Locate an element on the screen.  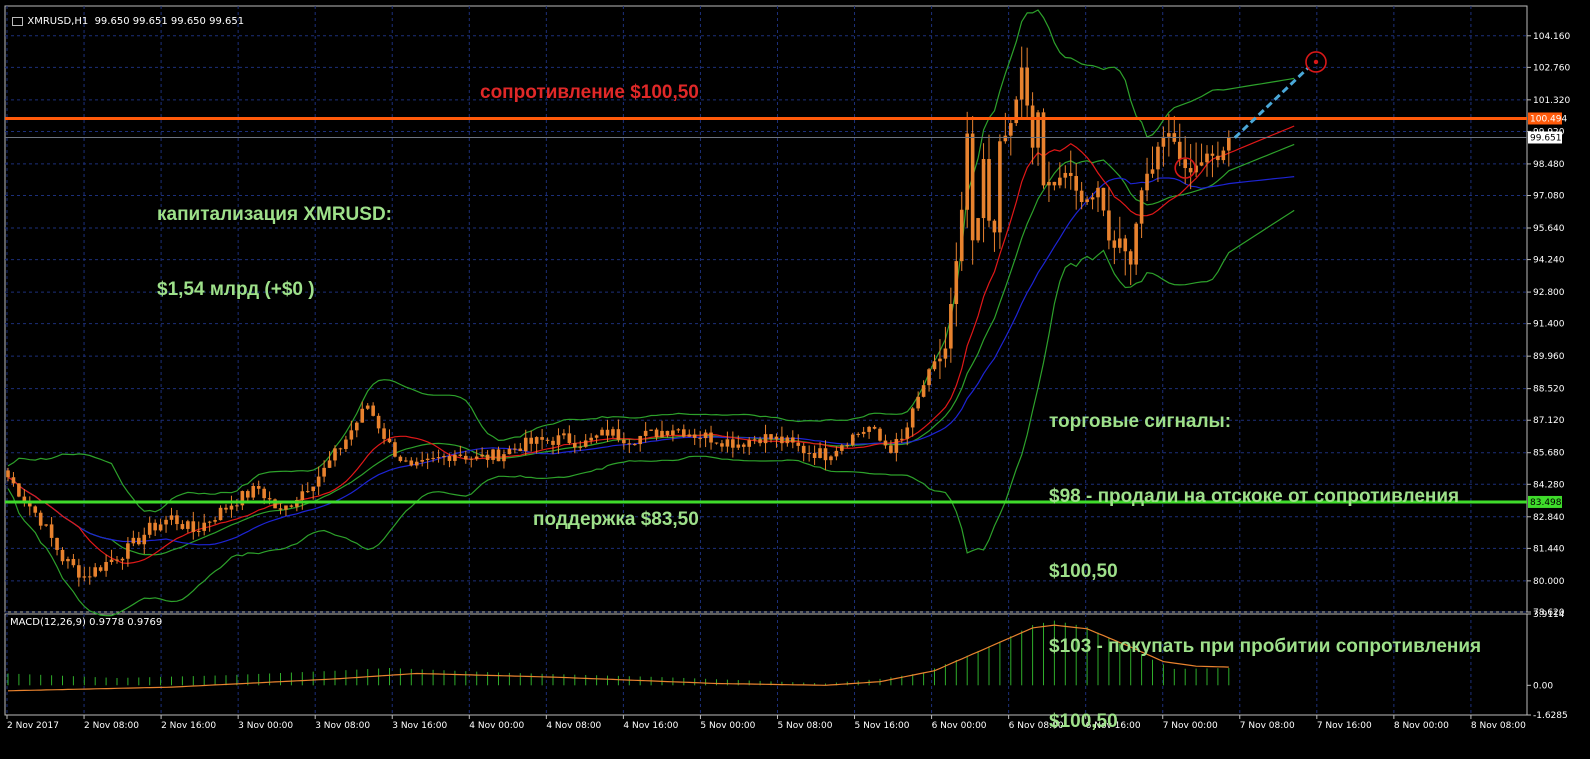
x-tick-label: 5 Nov 16:00 is located at coordinates (882, 726).